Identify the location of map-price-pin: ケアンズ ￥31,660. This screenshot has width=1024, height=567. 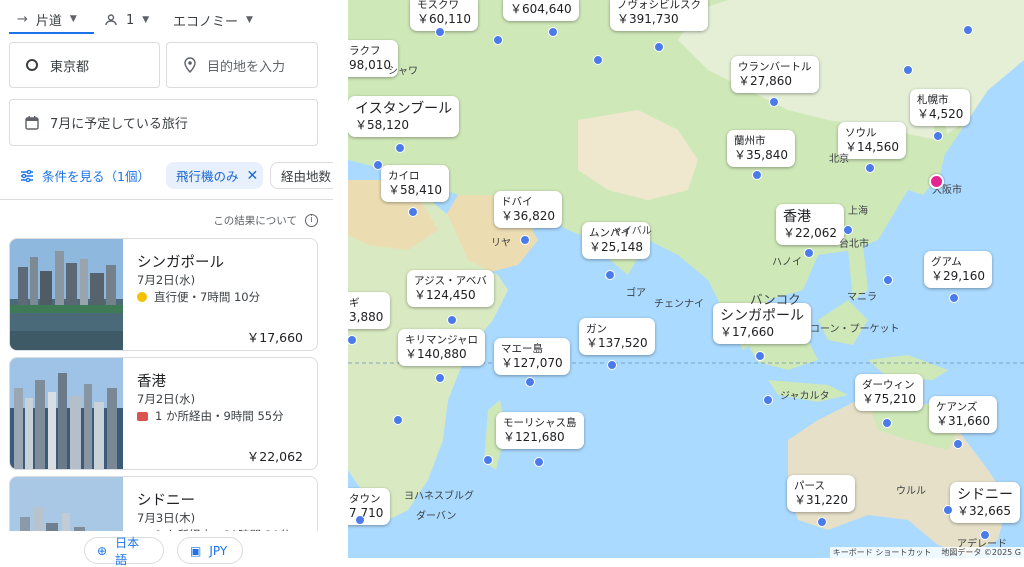
(963, 414).